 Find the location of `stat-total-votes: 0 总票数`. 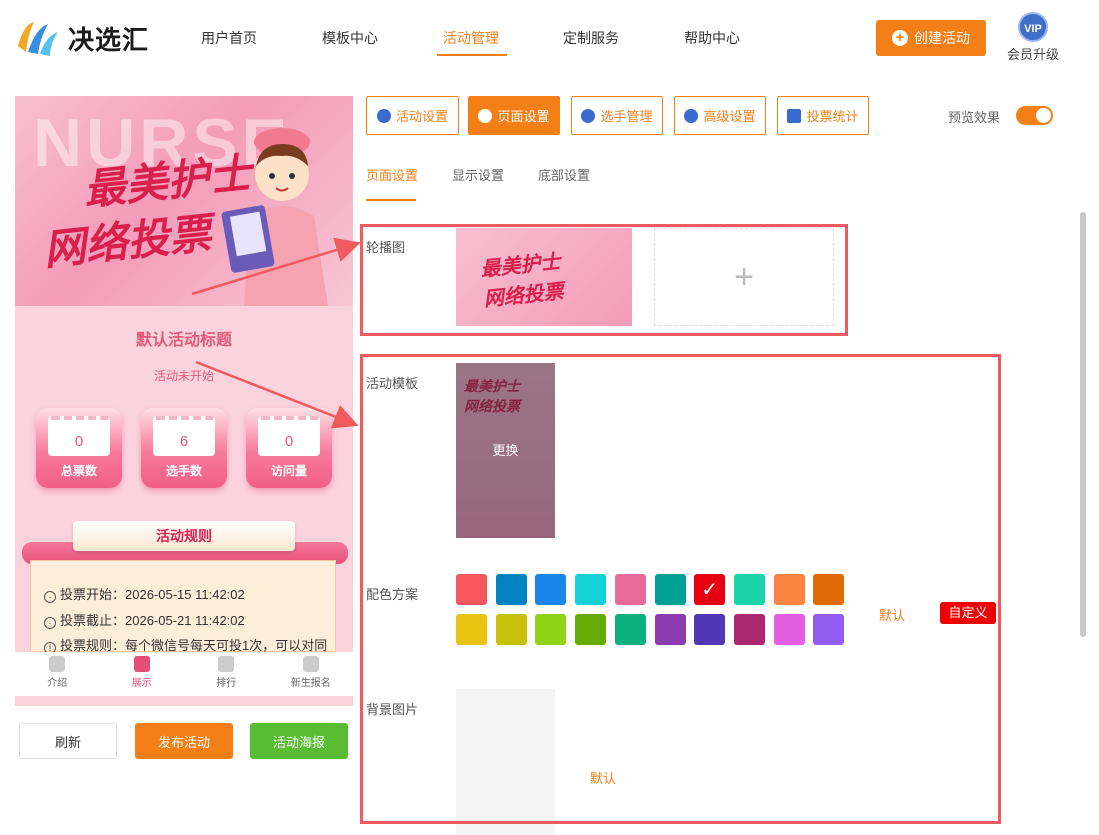

stat-total-votes: 0 总票数 is located at coordinates (79, 448).